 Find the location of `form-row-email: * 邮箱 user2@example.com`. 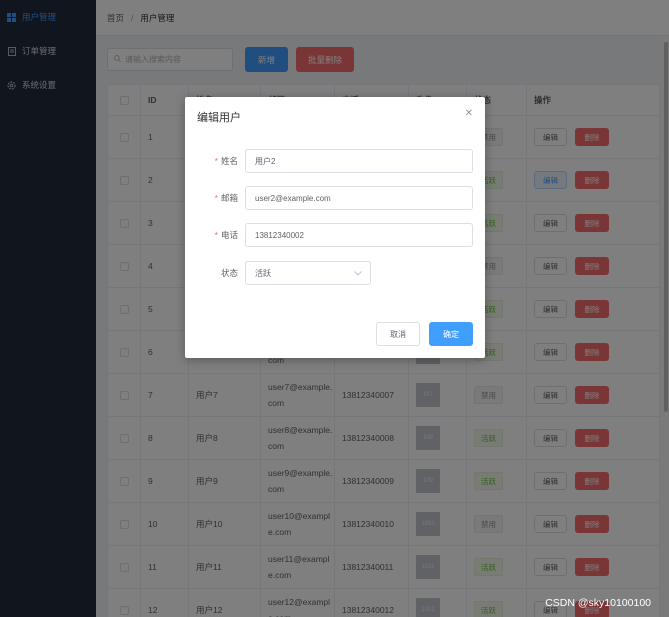

form-row-email: * 邮箱 user2@example.com is located at coordinates (329, 198).